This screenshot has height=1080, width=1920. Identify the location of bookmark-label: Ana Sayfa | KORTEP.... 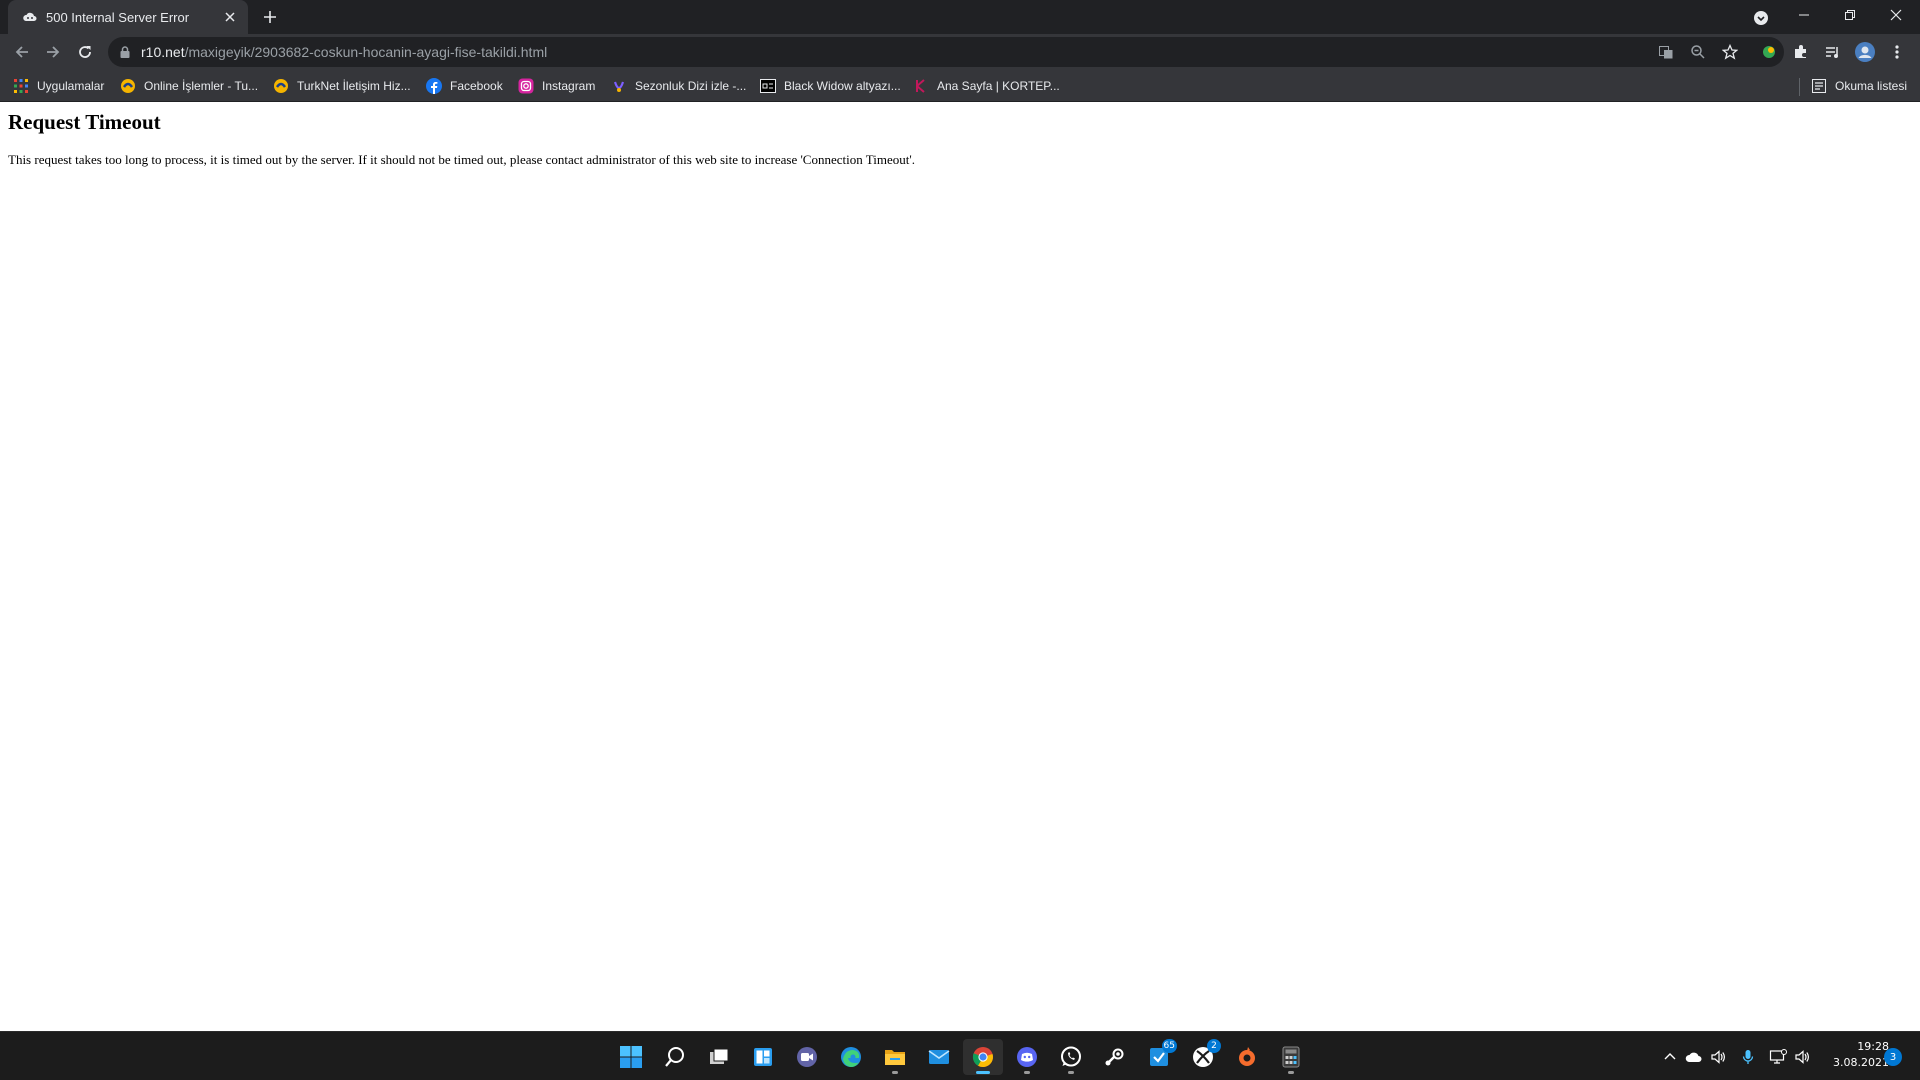
(998, 86).